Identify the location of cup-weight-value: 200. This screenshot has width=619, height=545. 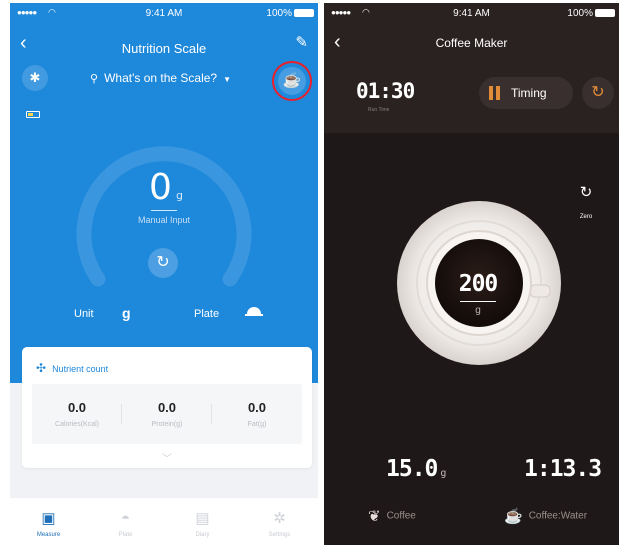
(478, 284).